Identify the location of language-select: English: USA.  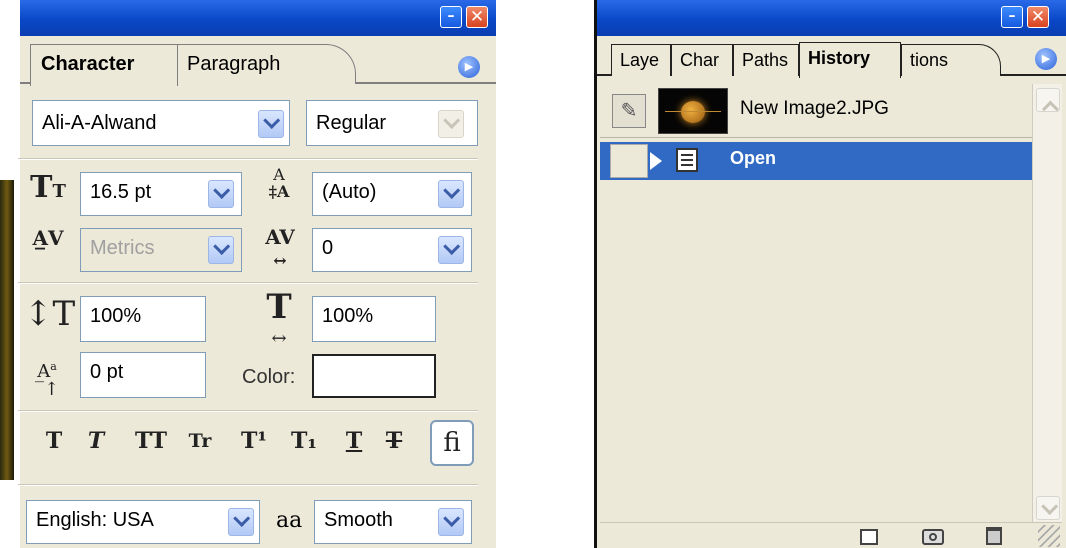
(143, 522).